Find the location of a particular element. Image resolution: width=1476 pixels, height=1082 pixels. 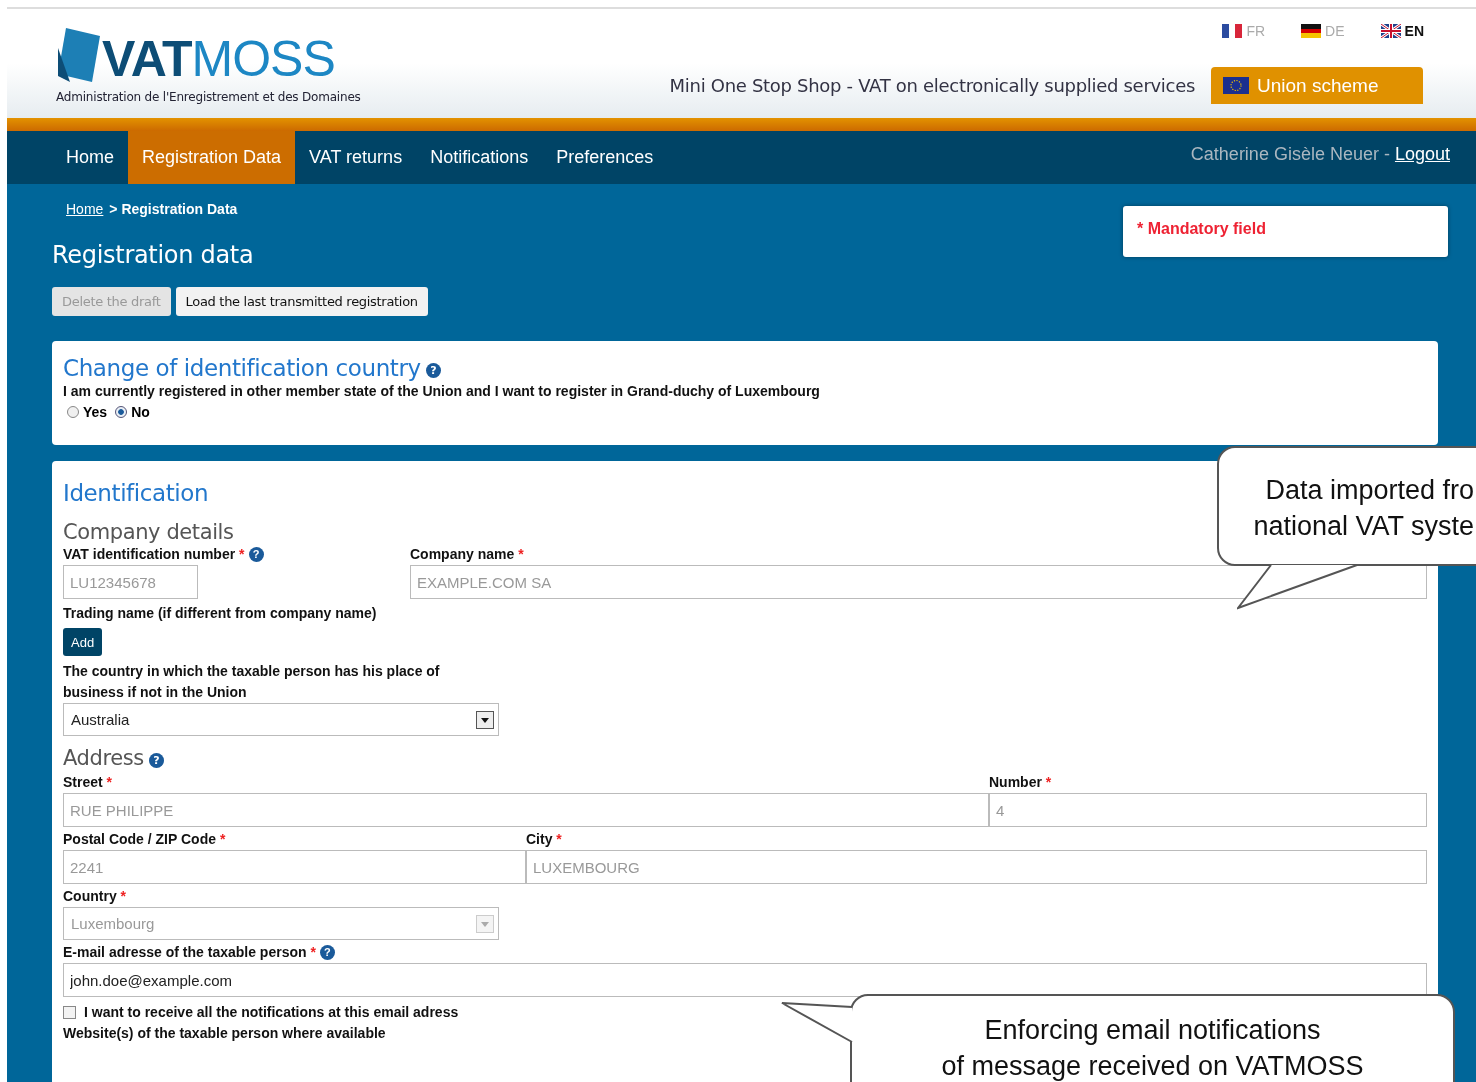

field-label: Country * is located at coordinates (94, 896).